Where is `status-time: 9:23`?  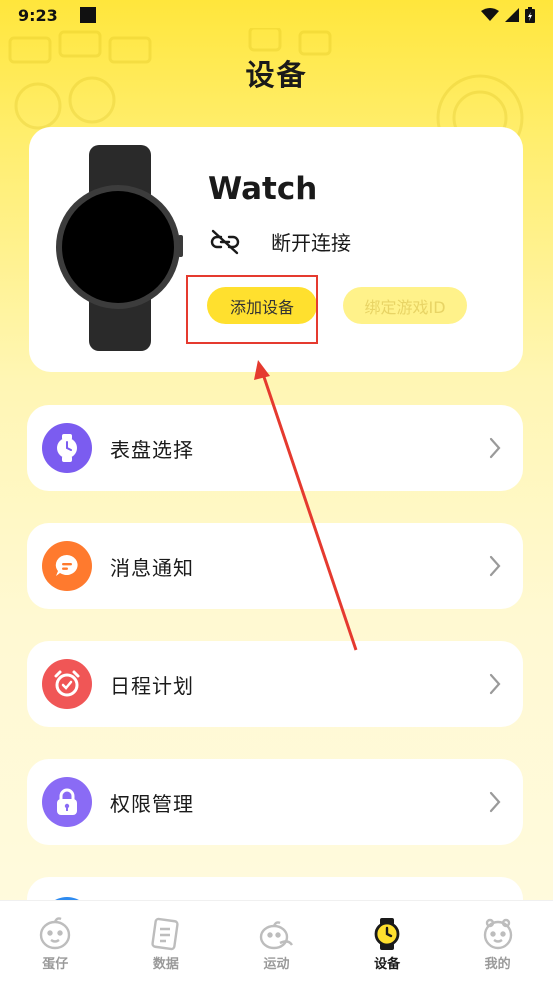 status-time: 9:23 is located at coordinates (38, 15).